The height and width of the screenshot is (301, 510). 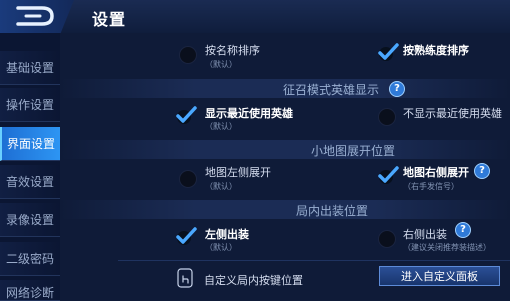 I want to click on equip-right-label: 右侧出装, so click(x=425, y=234).